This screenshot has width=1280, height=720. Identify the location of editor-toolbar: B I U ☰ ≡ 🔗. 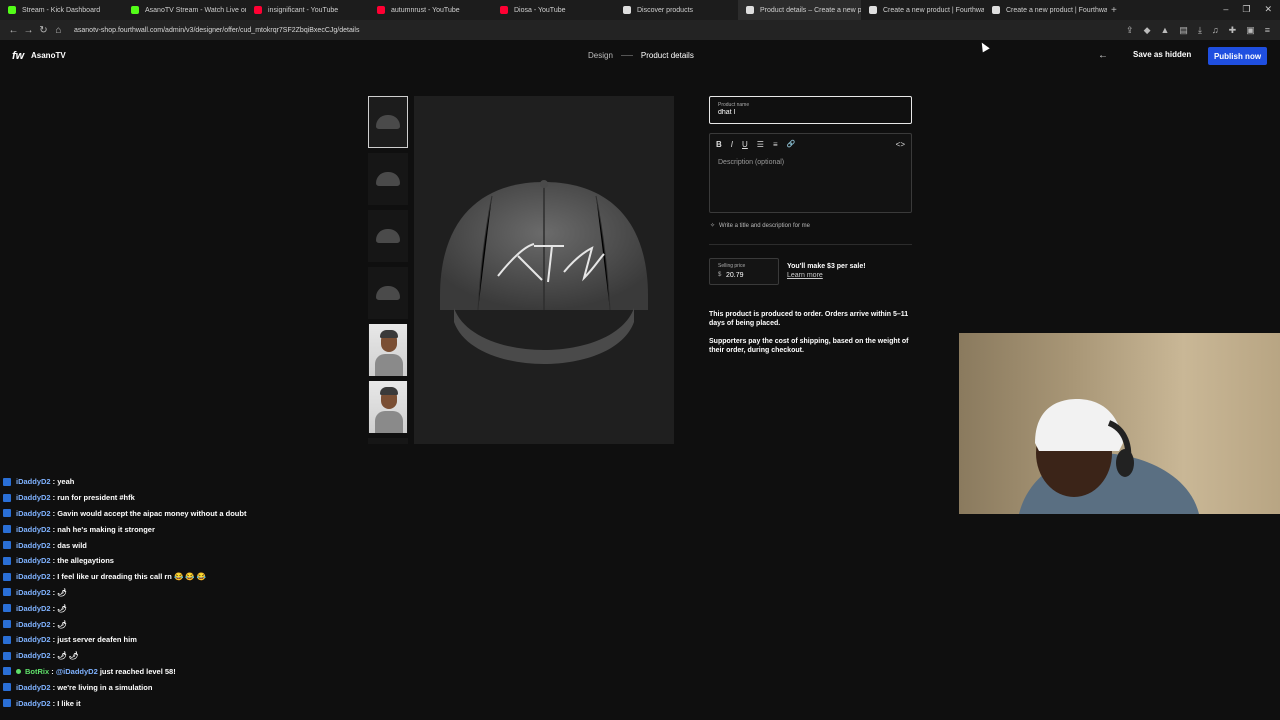
(755, 144).